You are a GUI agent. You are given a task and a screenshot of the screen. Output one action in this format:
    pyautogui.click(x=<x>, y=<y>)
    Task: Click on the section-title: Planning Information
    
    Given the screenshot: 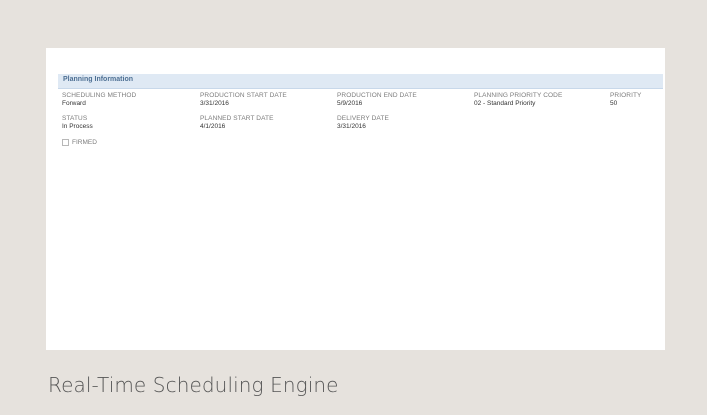 What is the action you would take?
    pyautogui.click(x=98, y=79)
    